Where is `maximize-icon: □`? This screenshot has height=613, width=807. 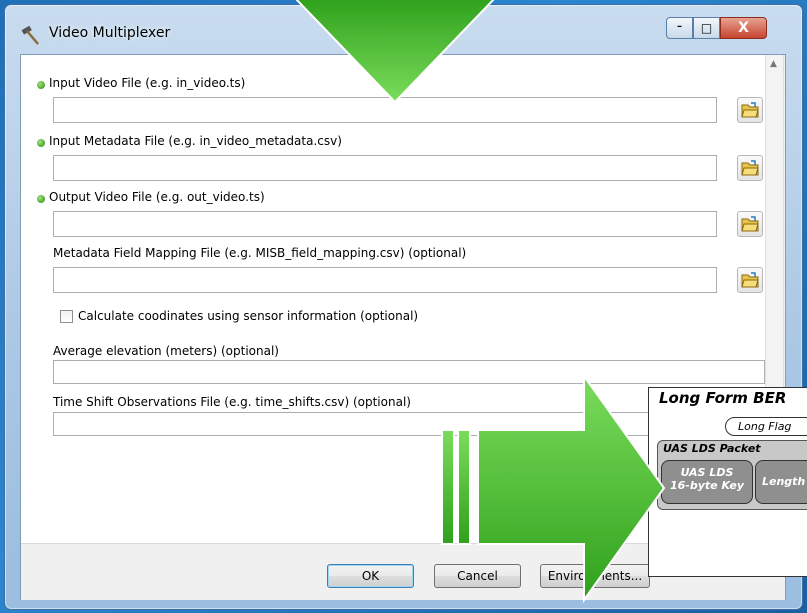 maximize-icon: □ is located at coordinates (706, 28).